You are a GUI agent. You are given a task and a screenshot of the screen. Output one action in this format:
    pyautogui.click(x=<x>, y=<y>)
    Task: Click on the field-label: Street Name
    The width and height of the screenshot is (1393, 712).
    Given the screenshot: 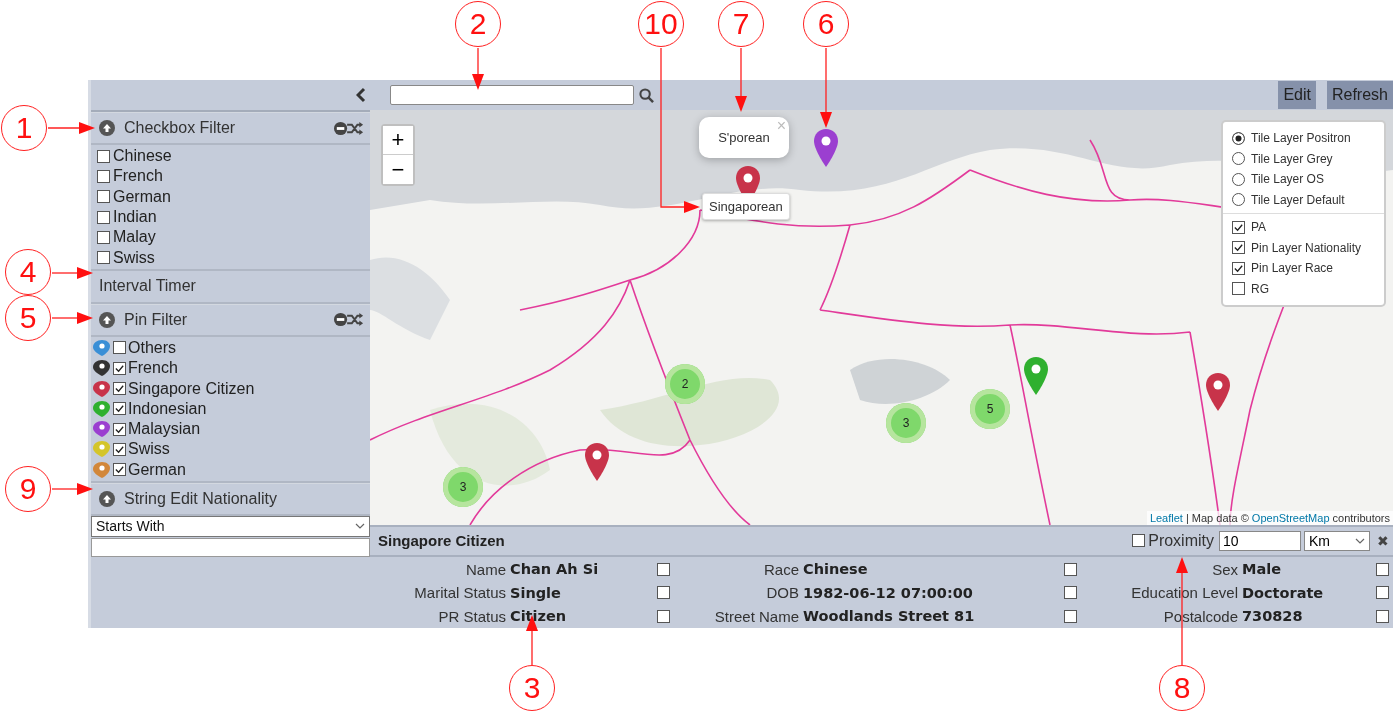 What is the action you would take?
    pyautogui.click(x=756, y=616)
    